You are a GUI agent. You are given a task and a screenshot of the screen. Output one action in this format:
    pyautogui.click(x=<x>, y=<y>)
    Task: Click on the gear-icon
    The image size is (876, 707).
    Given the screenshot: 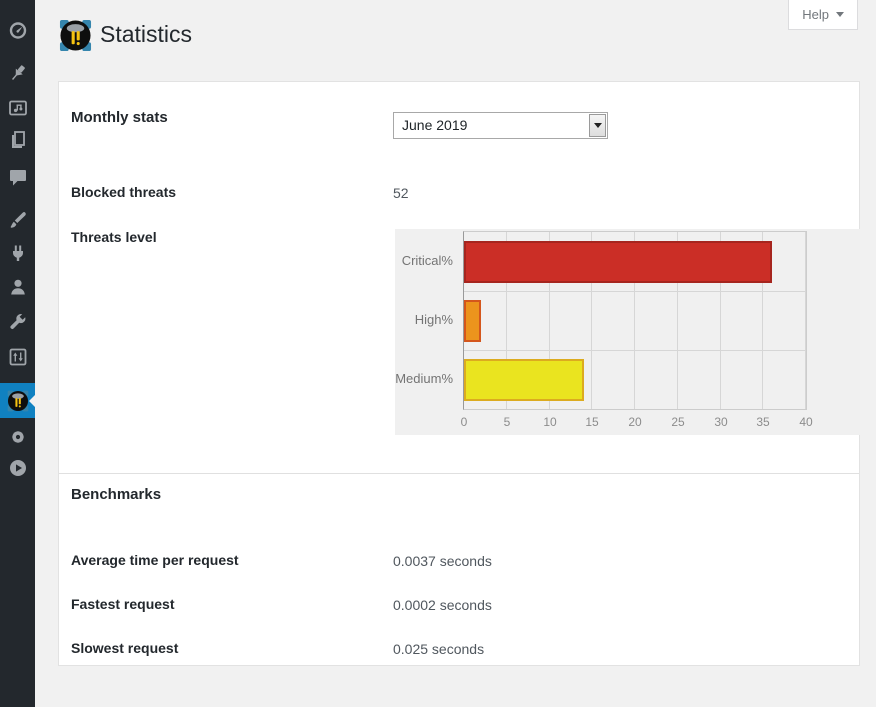 What is the action you would take?
    pyautogui.click(x=18, y=437)
    